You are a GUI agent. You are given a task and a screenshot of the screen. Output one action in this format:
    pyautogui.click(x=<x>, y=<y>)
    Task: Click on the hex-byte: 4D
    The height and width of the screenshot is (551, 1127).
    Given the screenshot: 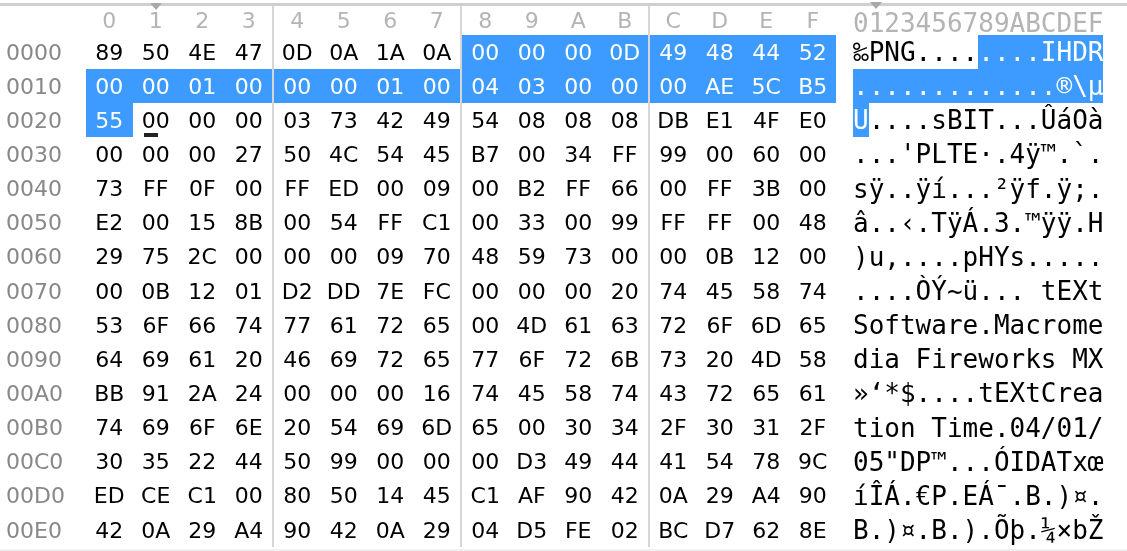 What is the action you would take?
    pyautogui.click(x=766, y=359)
    